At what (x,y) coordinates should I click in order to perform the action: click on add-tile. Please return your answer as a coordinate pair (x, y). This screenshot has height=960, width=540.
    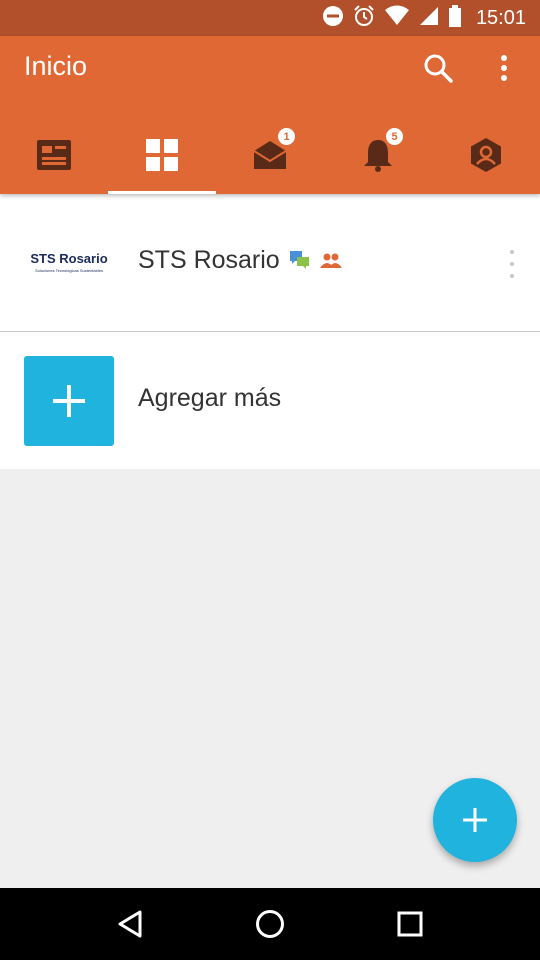
    Looking at the image, I should click on (69, 401).